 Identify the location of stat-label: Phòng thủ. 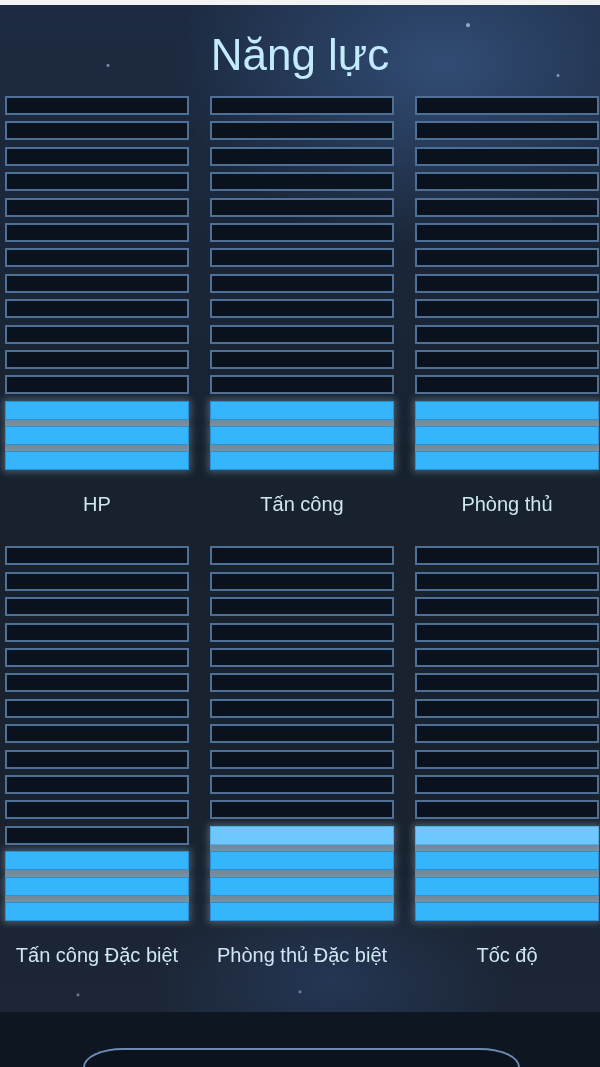
(507, 505).